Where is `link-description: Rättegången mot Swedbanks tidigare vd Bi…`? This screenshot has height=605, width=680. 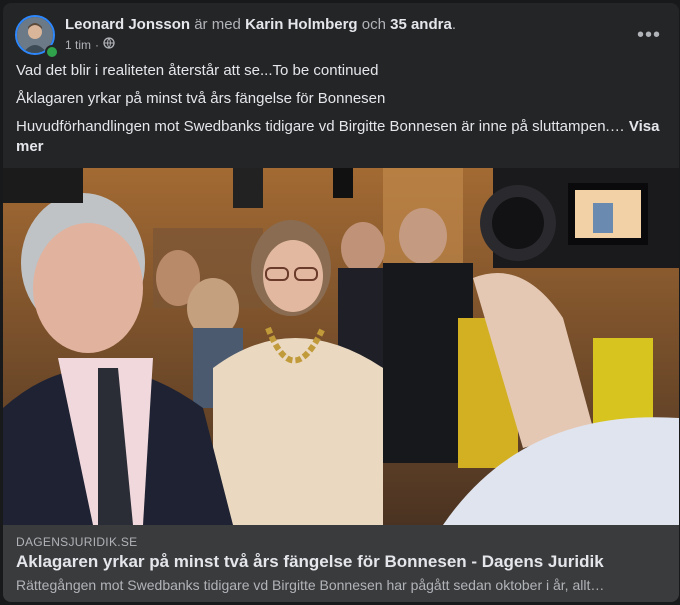 link-description: Rättegången mot Swedbanks tidigare vd Bi… is located at coordinates (310, 585).